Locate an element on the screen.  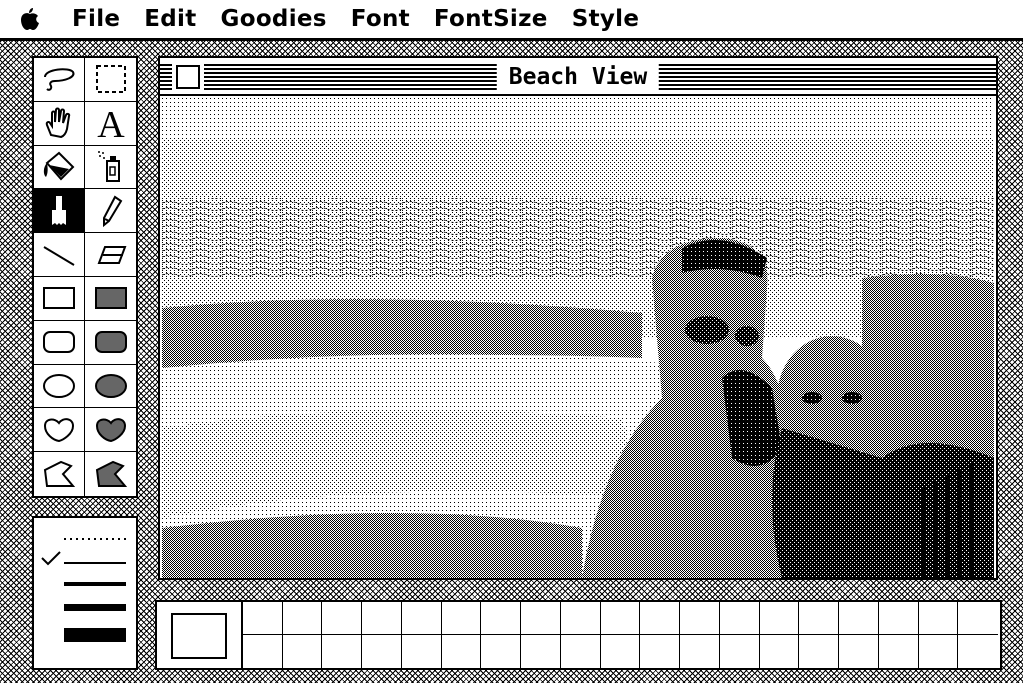
menu-font: Font is located at coordinates (380, 19).